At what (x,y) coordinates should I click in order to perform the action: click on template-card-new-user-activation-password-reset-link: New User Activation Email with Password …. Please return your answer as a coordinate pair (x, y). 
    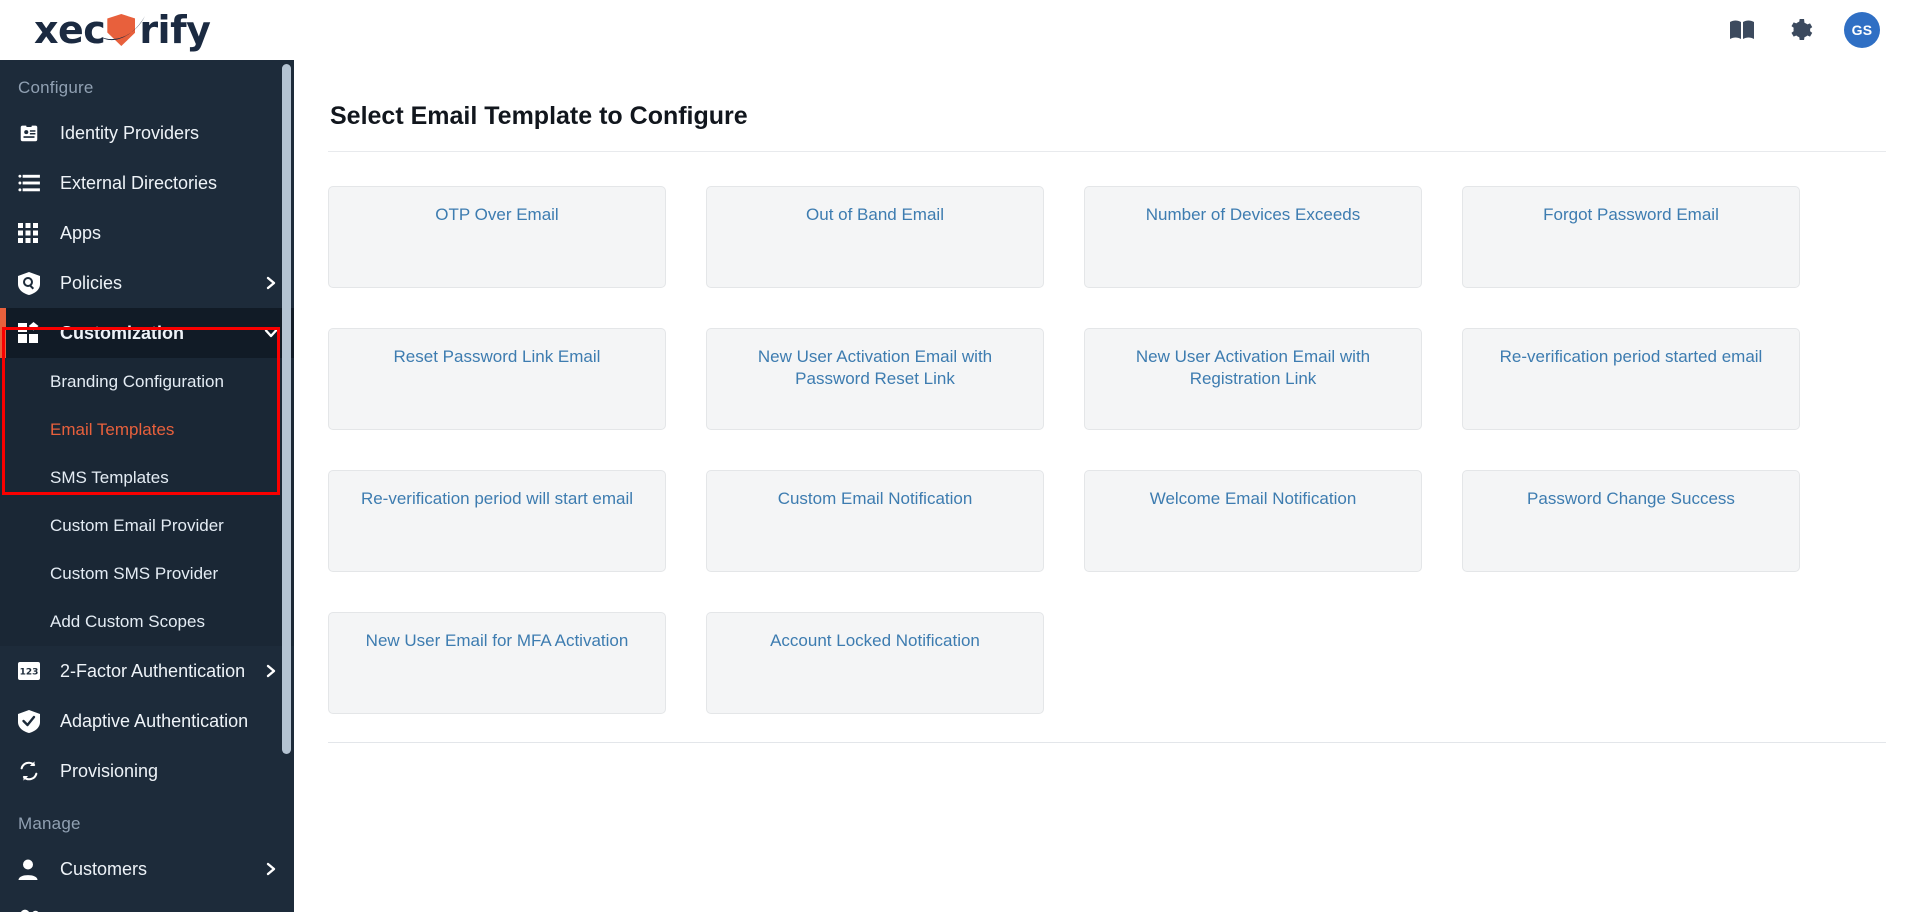
    Looking at the image, I should click on (875, 379).